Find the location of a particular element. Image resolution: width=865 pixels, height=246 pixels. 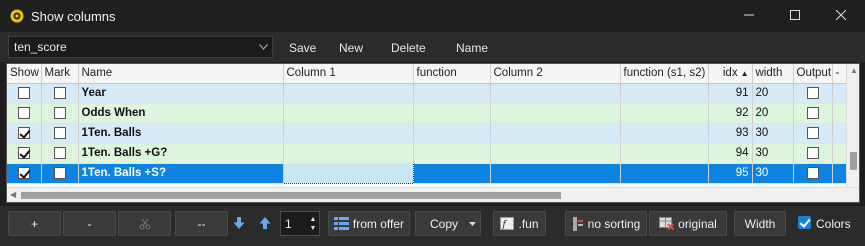

row-name-cell: Odds When is located at coordinates (181, 113).